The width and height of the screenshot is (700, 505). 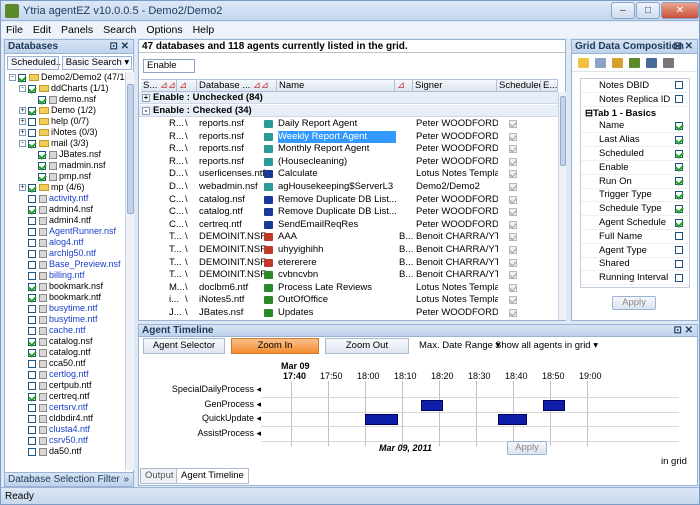 What do you see at coordinates (129, 271) in the screenshot?
I see `tree-scrollbar` at bounding box center [129, 271].